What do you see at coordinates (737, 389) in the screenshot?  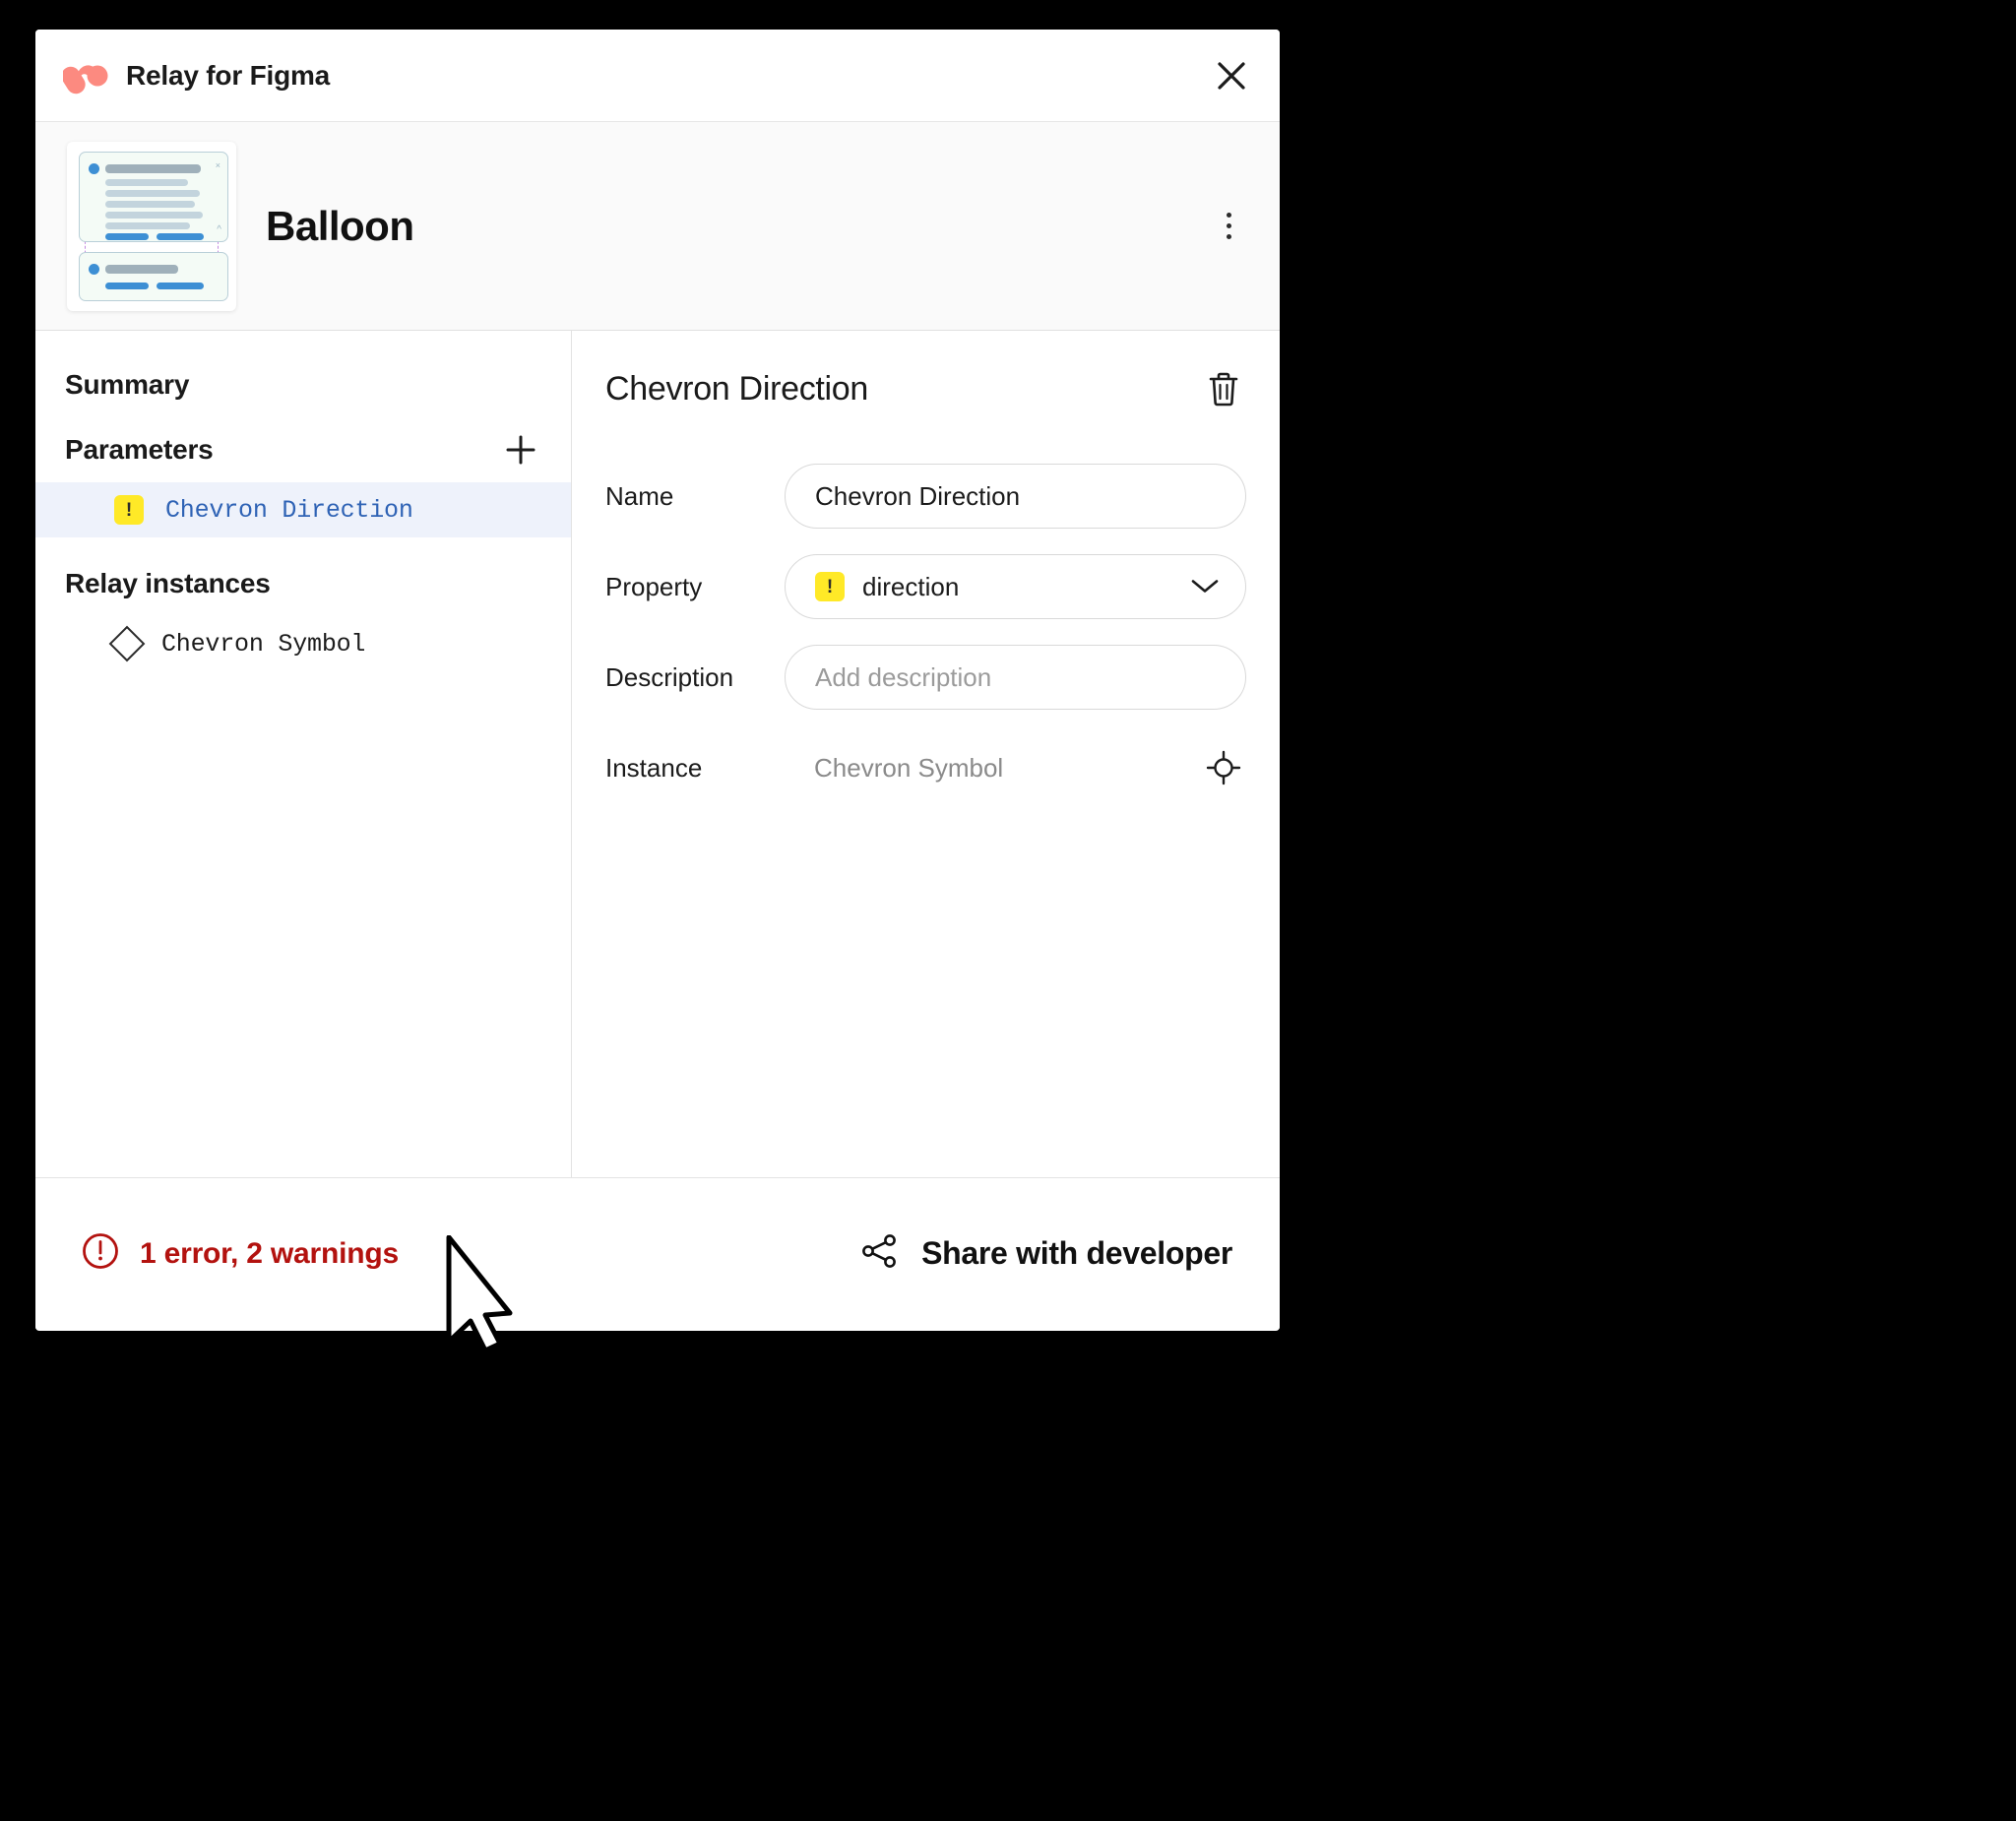 I see `detail-title: Chevron Direction` at bounding box center [737, 389].